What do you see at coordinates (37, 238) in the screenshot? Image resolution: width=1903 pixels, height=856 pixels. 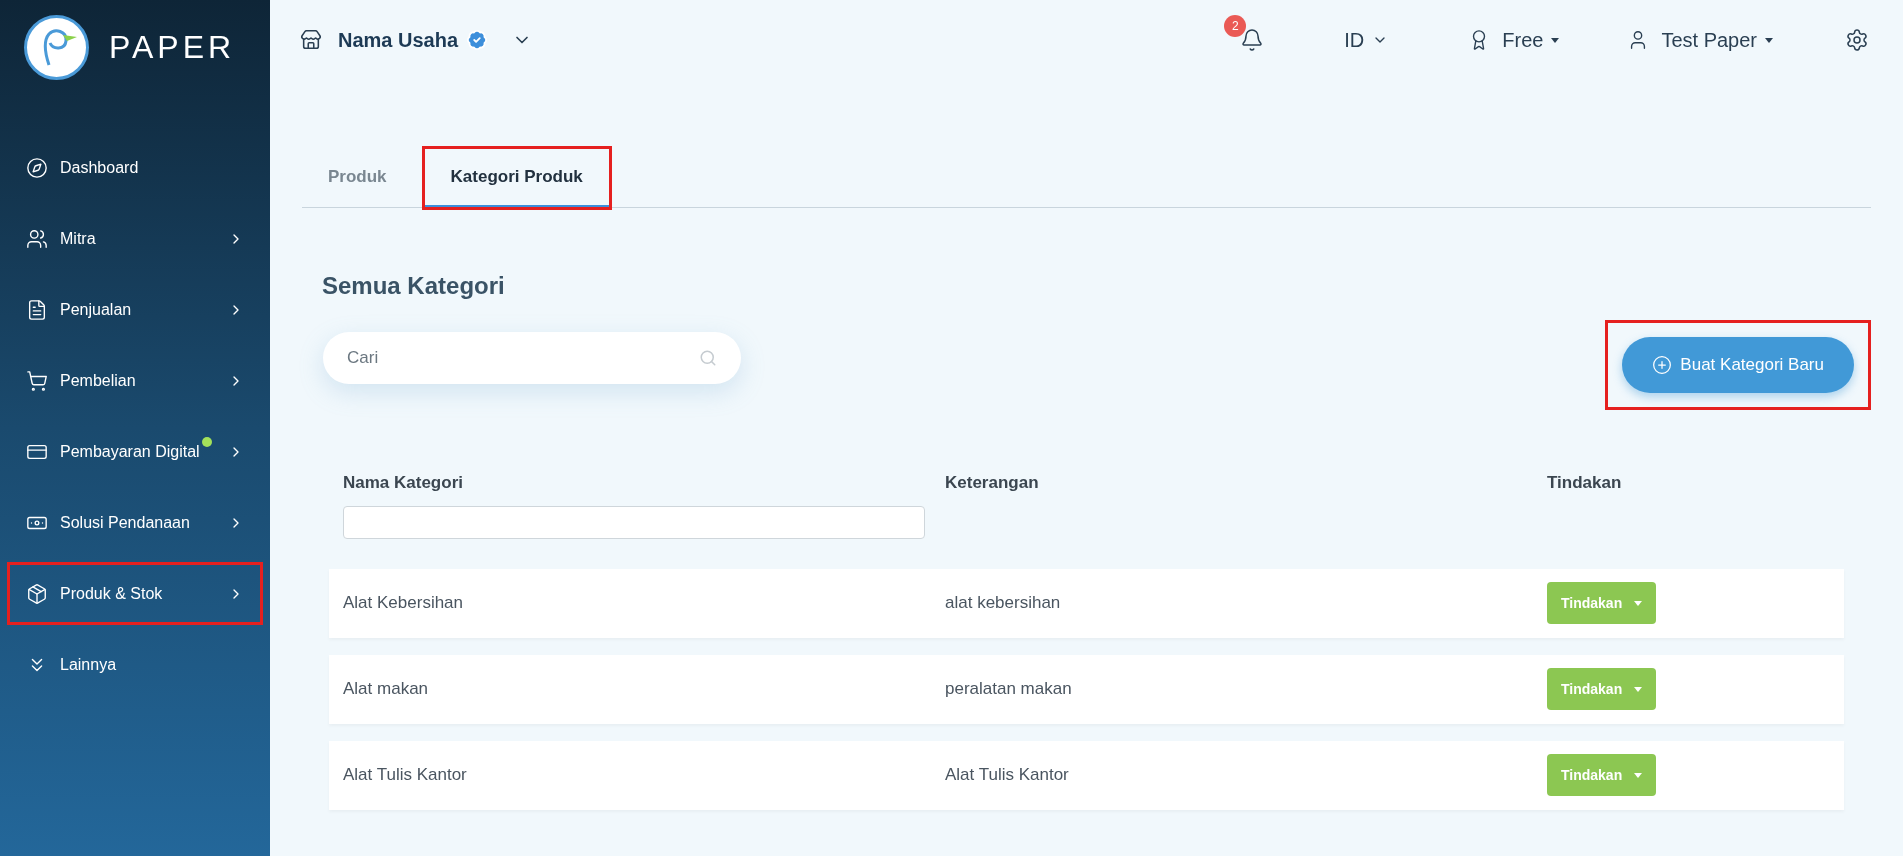 I see `users-icon` at bounding box center [37, 238].